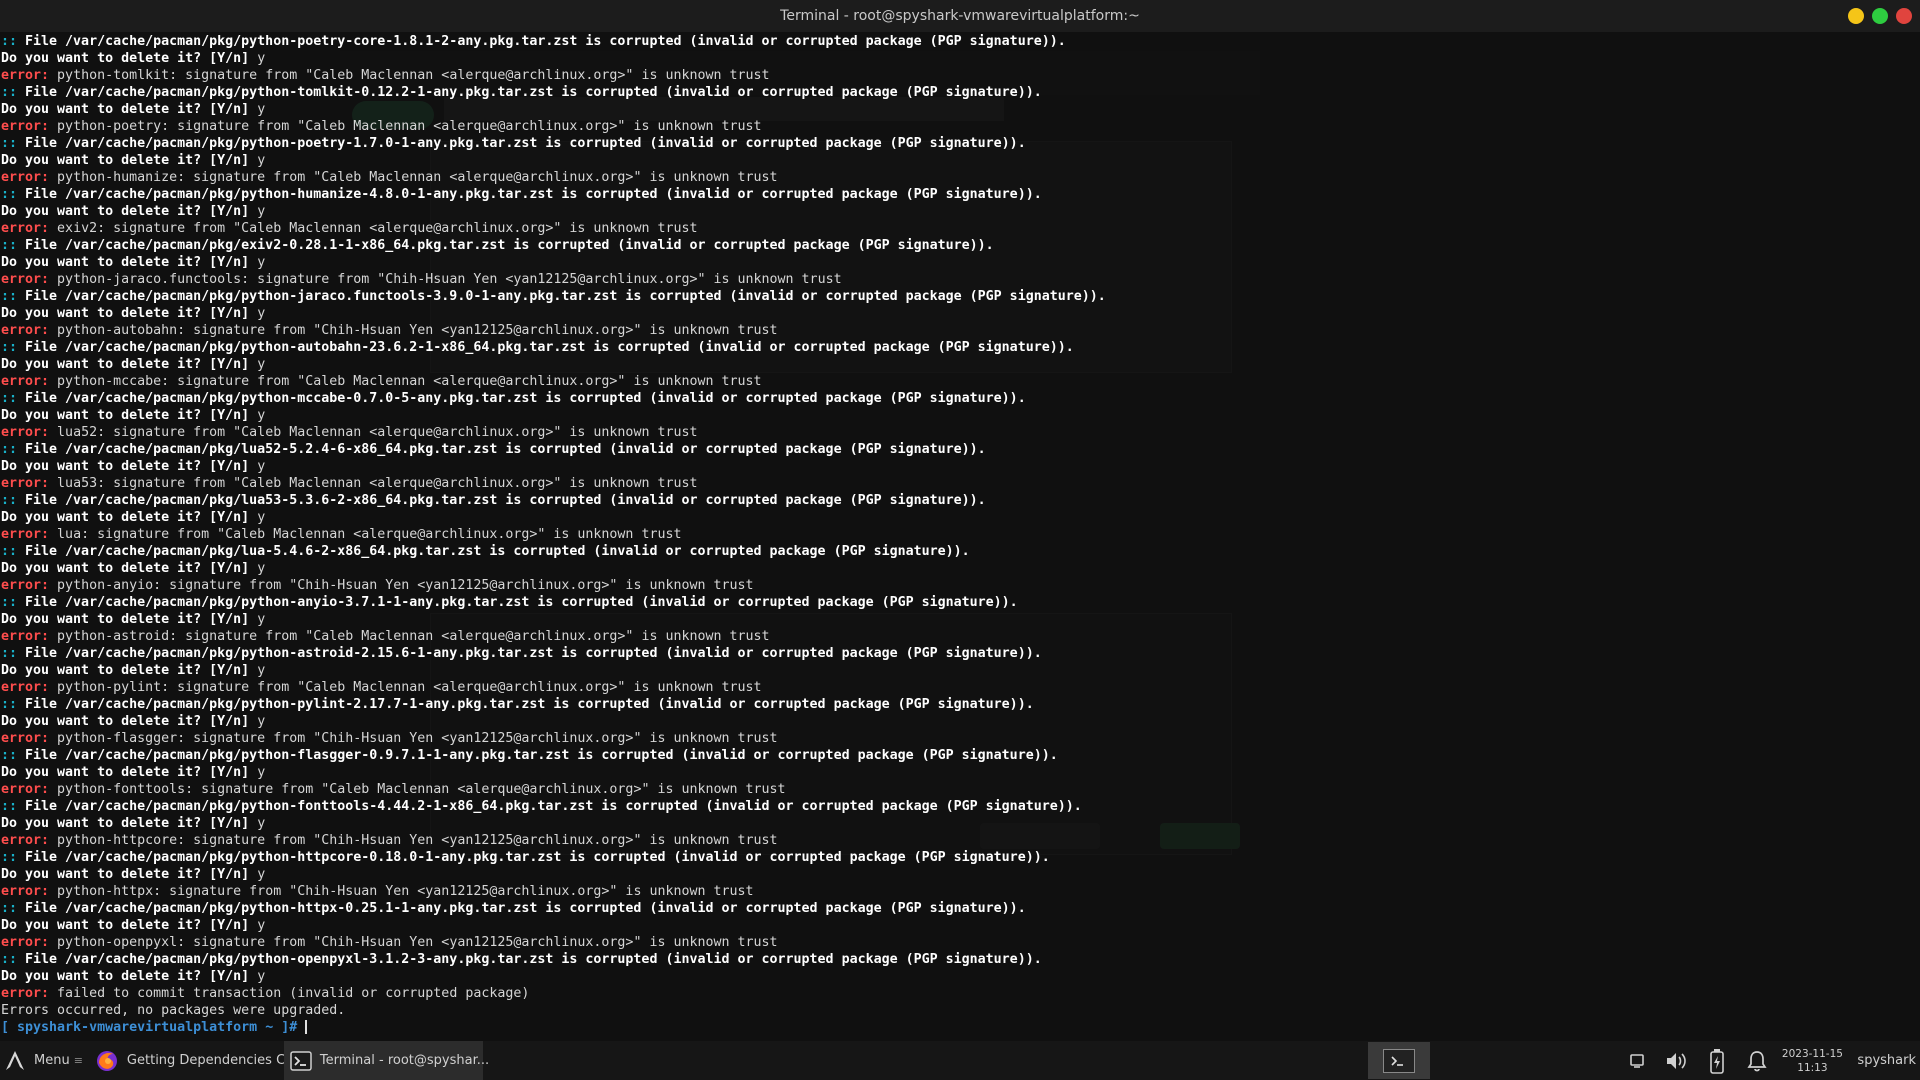  Describe the element at coordinates (1677, 1060) in the screenshot. I see `volume-icon` at that location.